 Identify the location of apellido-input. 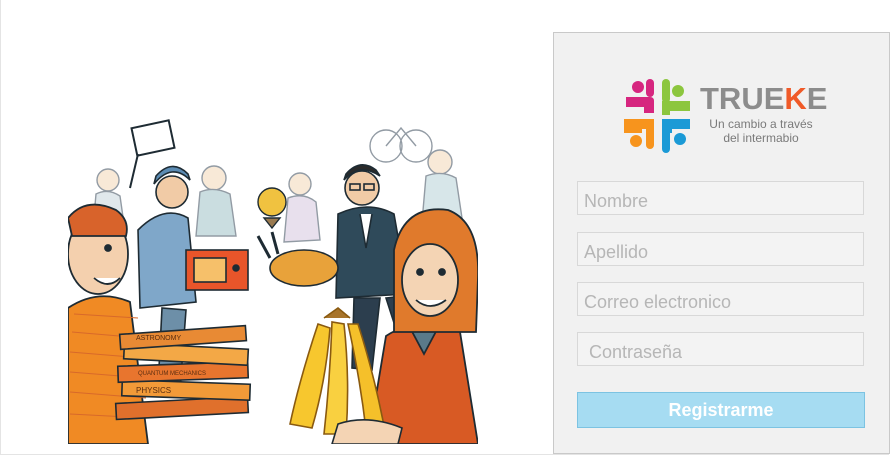
(720, 249).